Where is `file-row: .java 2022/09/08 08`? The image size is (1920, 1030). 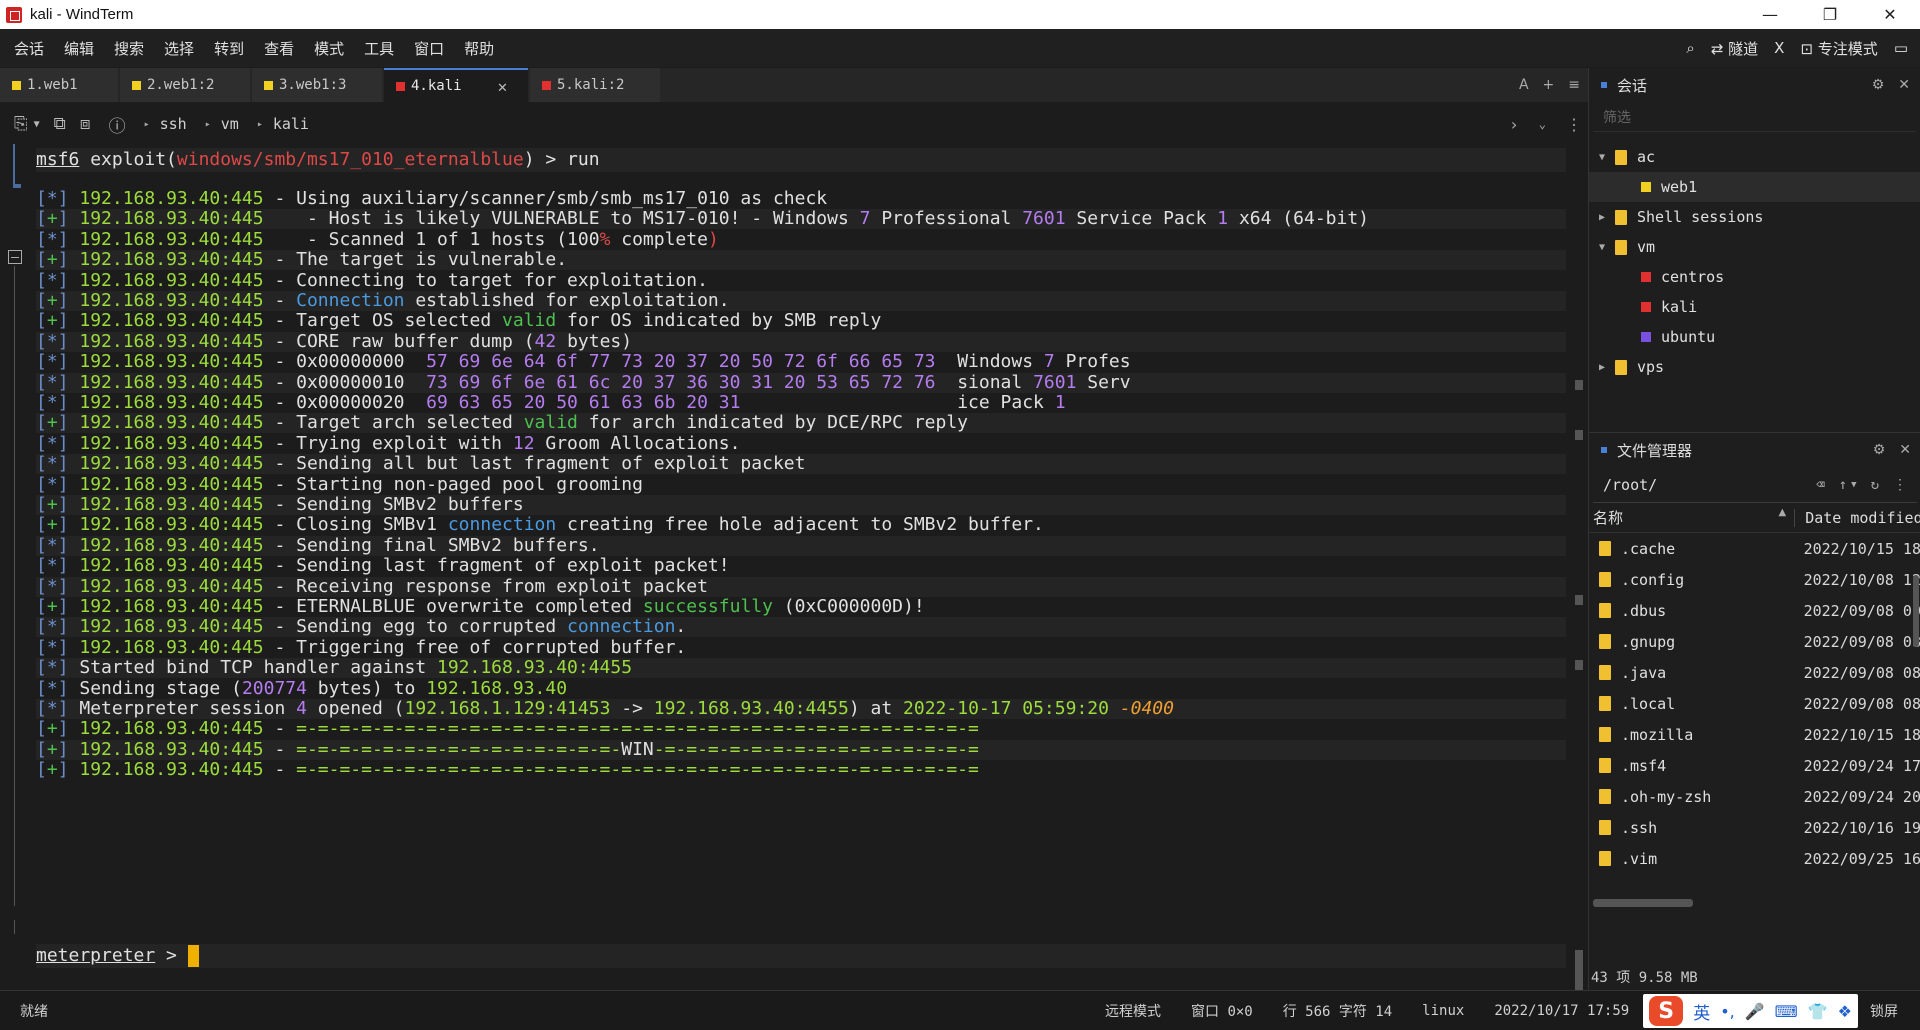
file-row: .java 2022/09/08 08 is located at coordinates (1754, 672).